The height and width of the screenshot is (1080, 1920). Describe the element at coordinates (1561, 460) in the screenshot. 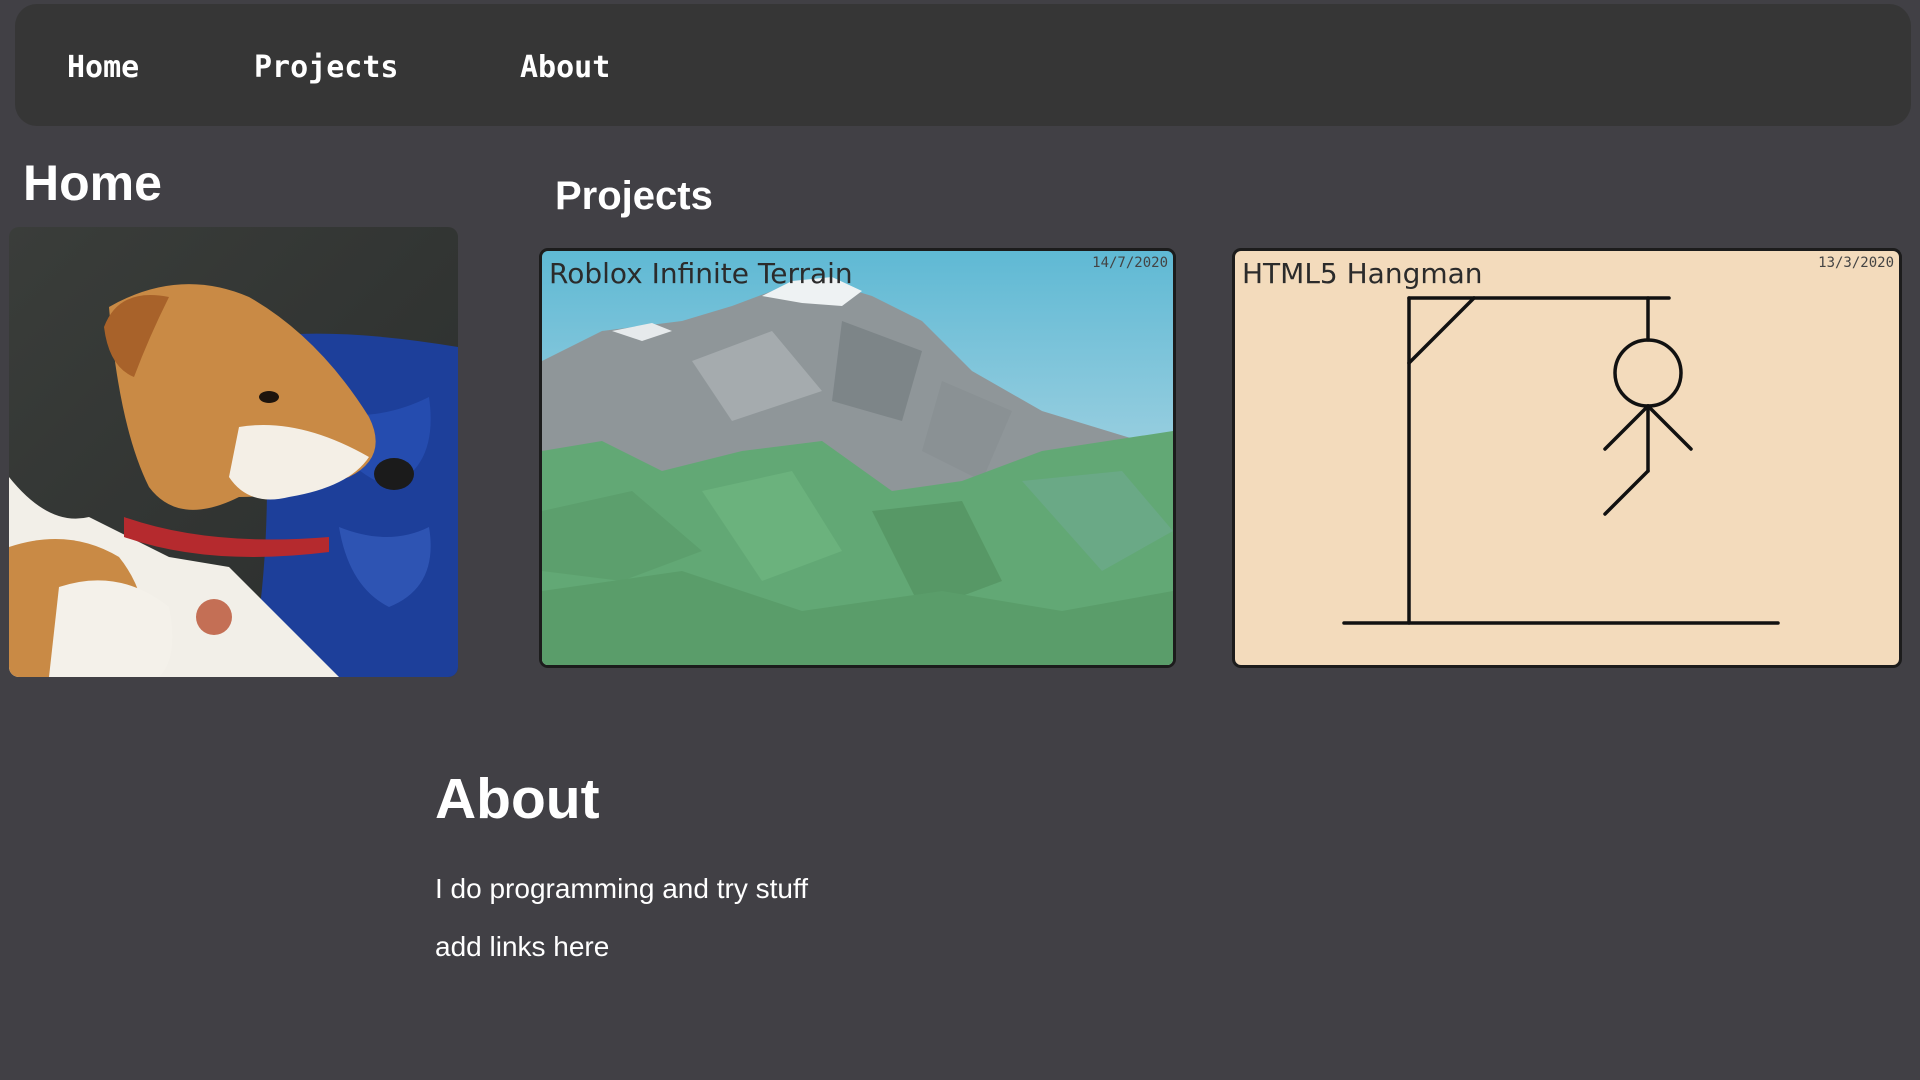

I see `hangman-thumbnail` at that location.